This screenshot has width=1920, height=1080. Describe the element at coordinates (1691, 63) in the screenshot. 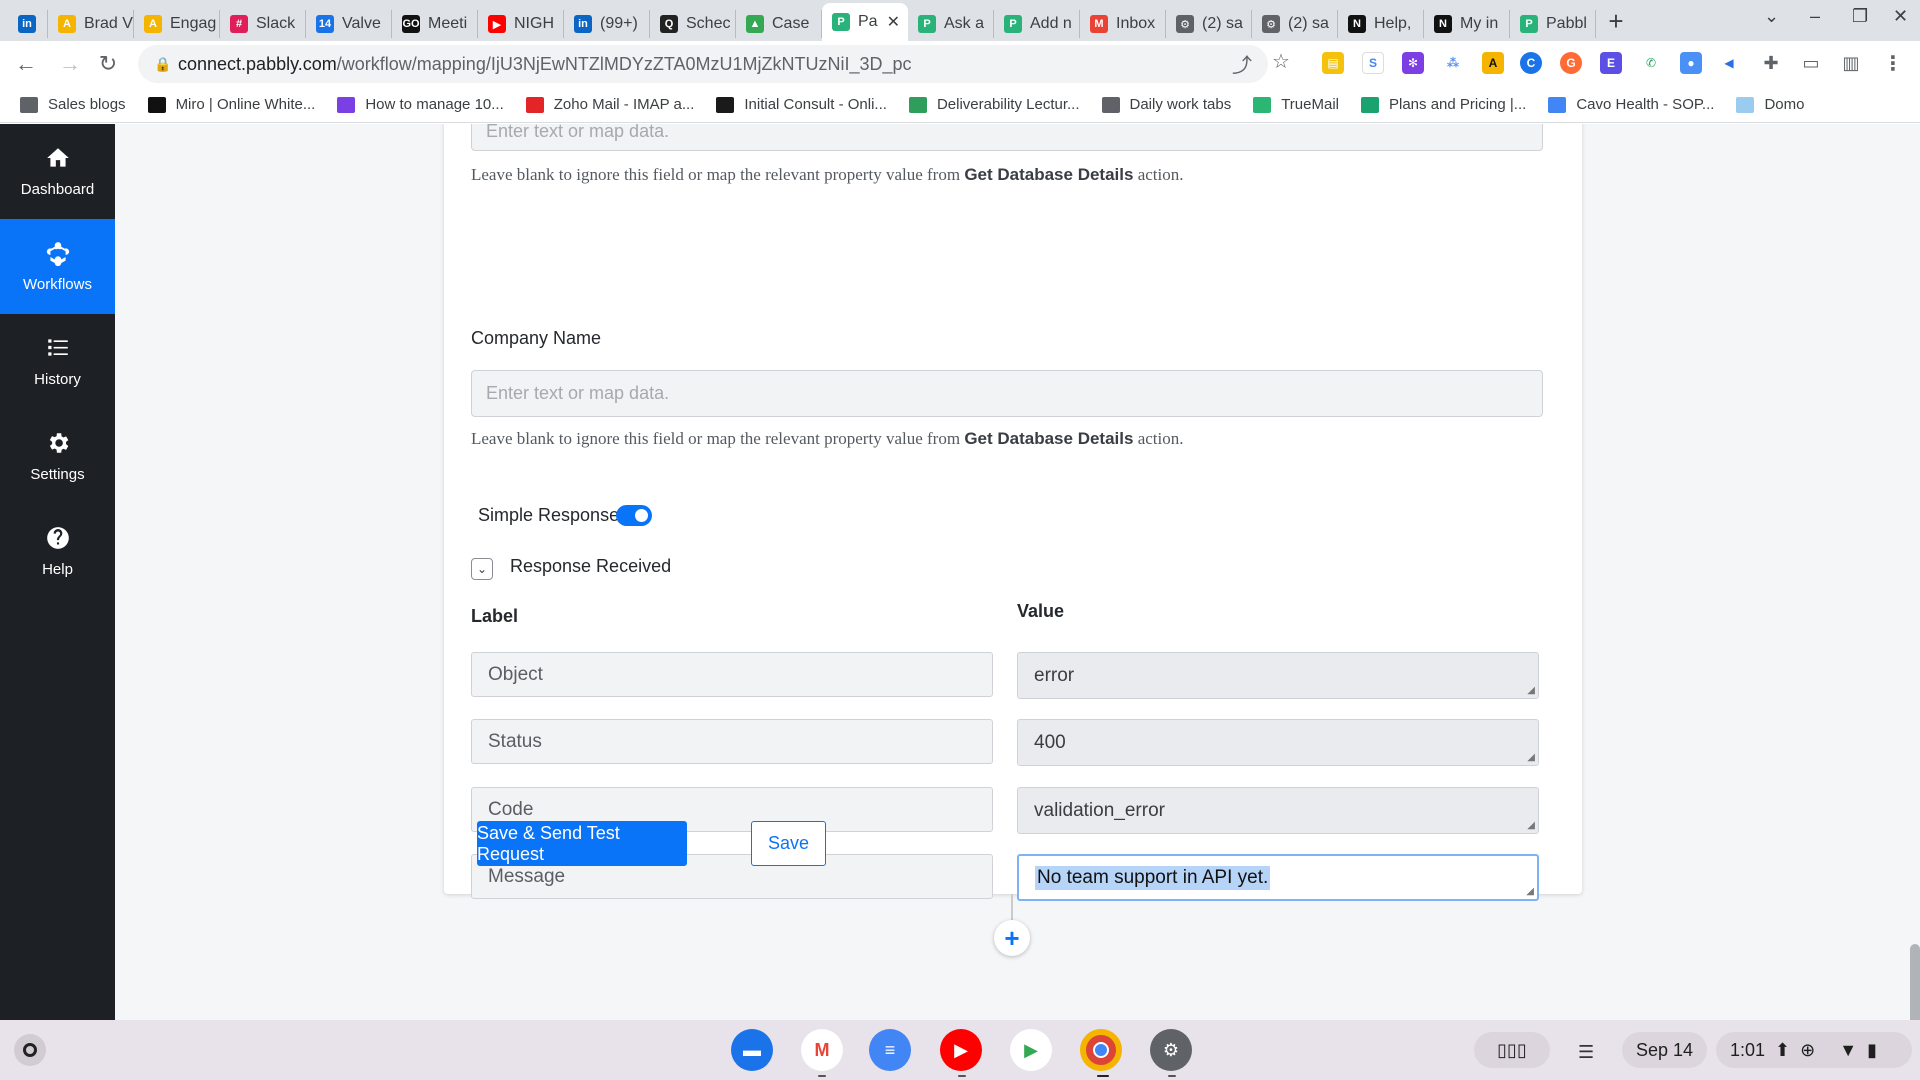

I see `extension-icon-10: ●` at that location.